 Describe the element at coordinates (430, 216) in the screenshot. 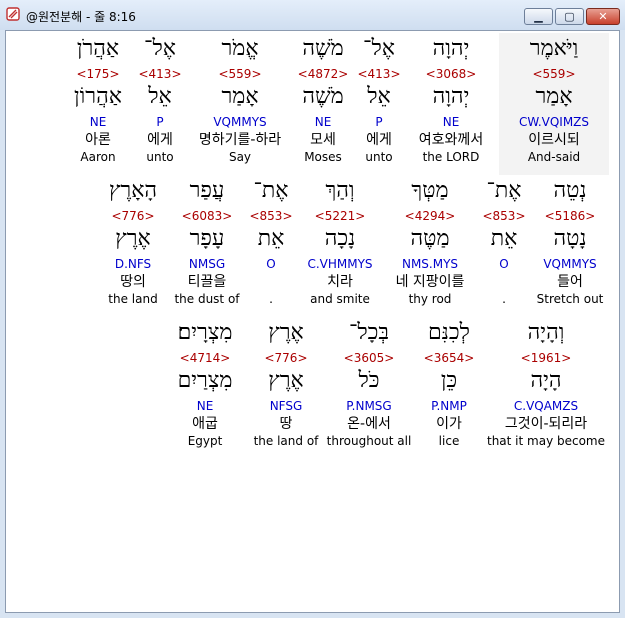

I see `strong-number: <4294>` at that location.